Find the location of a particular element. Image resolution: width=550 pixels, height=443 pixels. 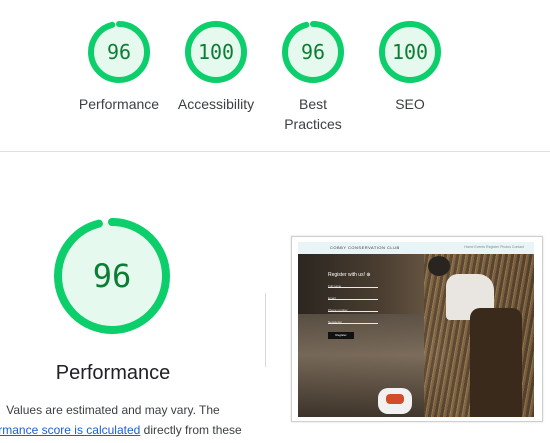

thumbnail-form-title: Register with us! ⊕ is located at coordinates (349, 275).